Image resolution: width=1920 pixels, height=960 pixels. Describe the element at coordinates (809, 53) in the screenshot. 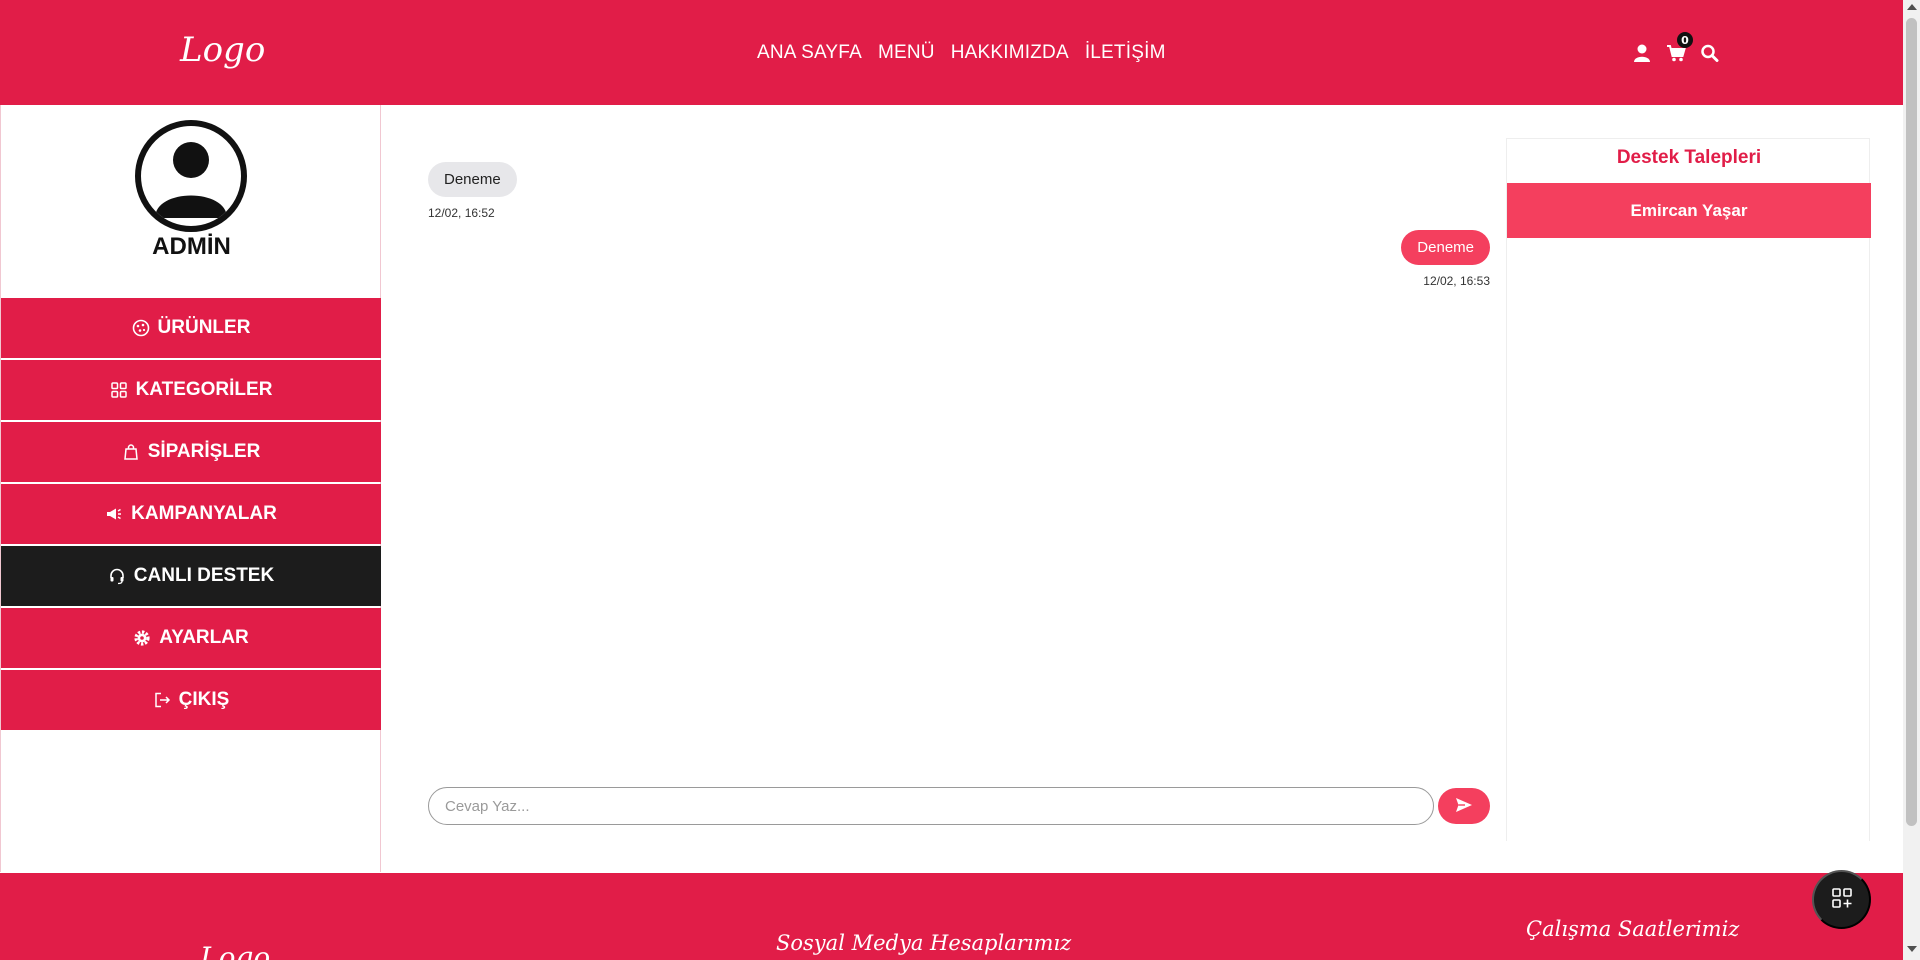

I see `nav-link-home: ANA SAYFA` at that location.